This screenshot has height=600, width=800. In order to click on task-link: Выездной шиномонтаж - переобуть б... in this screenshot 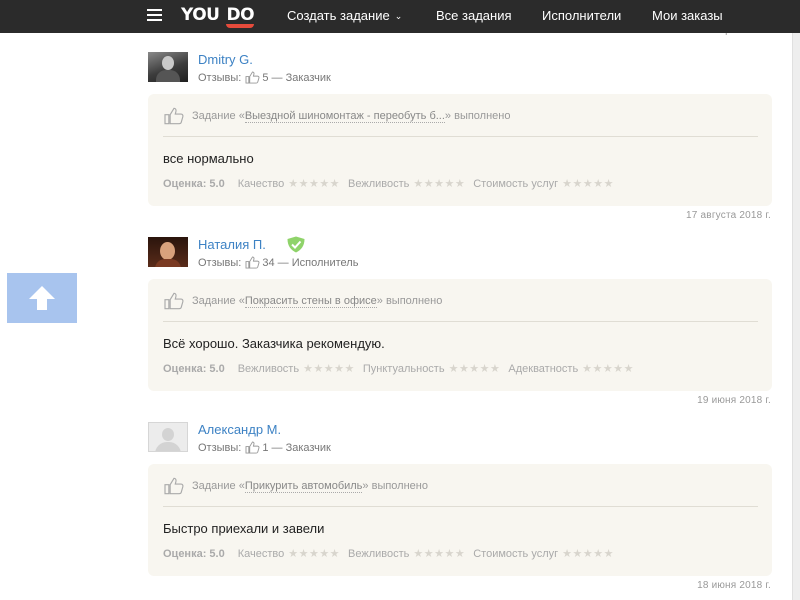, I will do `click(344, 116)`.